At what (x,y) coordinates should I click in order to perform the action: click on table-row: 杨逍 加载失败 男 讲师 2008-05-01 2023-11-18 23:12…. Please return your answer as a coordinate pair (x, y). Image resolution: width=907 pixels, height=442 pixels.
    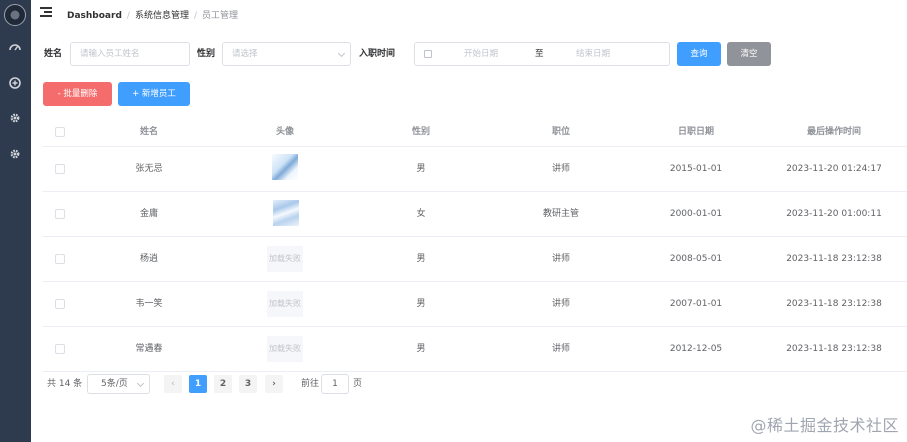
    Looking at the image, I should click on (475, 259).